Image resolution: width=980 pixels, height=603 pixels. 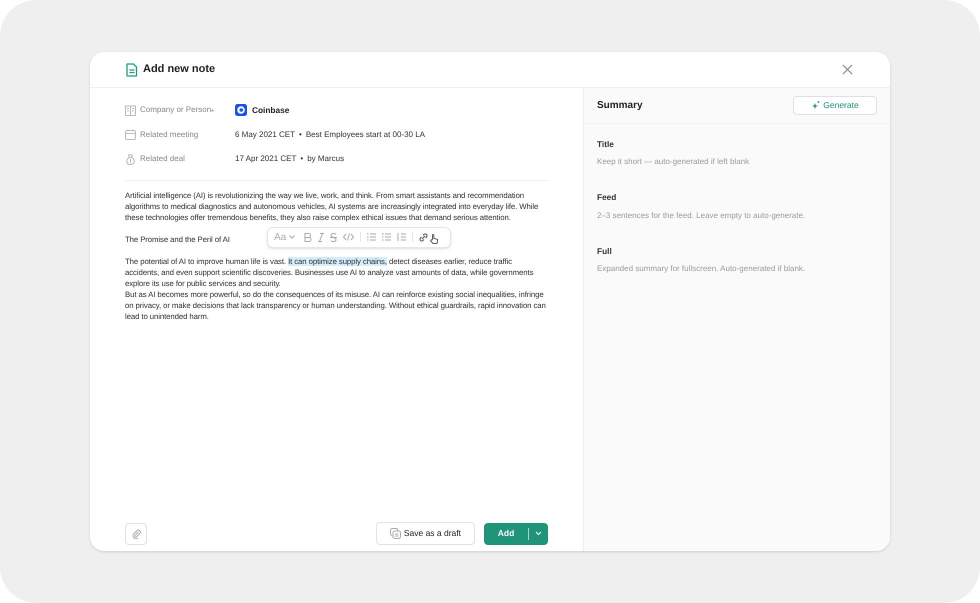 I want to click on bullet-list-icon, so click(x=371, y=237).